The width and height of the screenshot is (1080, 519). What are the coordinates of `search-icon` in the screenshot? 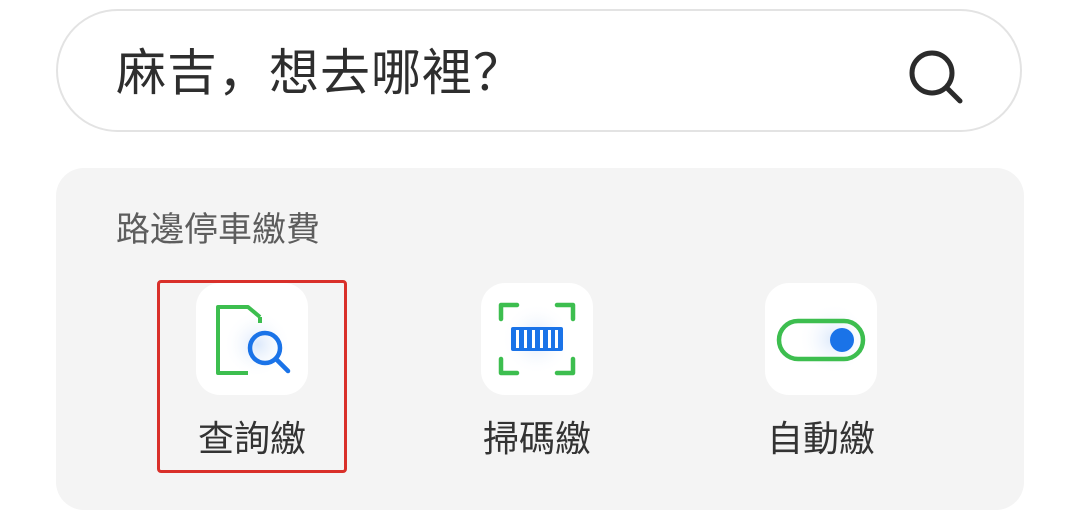 It's located at (936, 77).